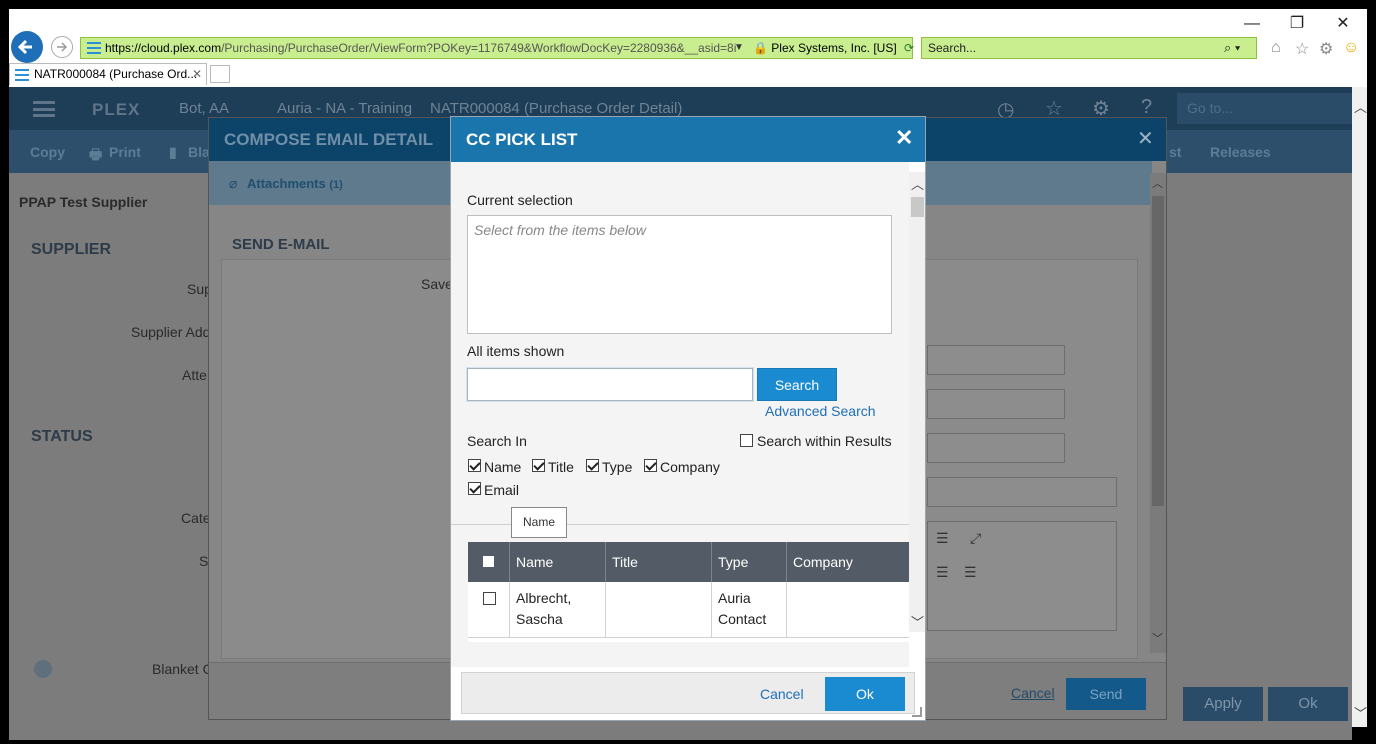 The image size is (1376, 744). What do you see at coordinates (1308, 704) in the screenshot?
I see `app-ok-button: Ok` at bounding box center [1308, 704].